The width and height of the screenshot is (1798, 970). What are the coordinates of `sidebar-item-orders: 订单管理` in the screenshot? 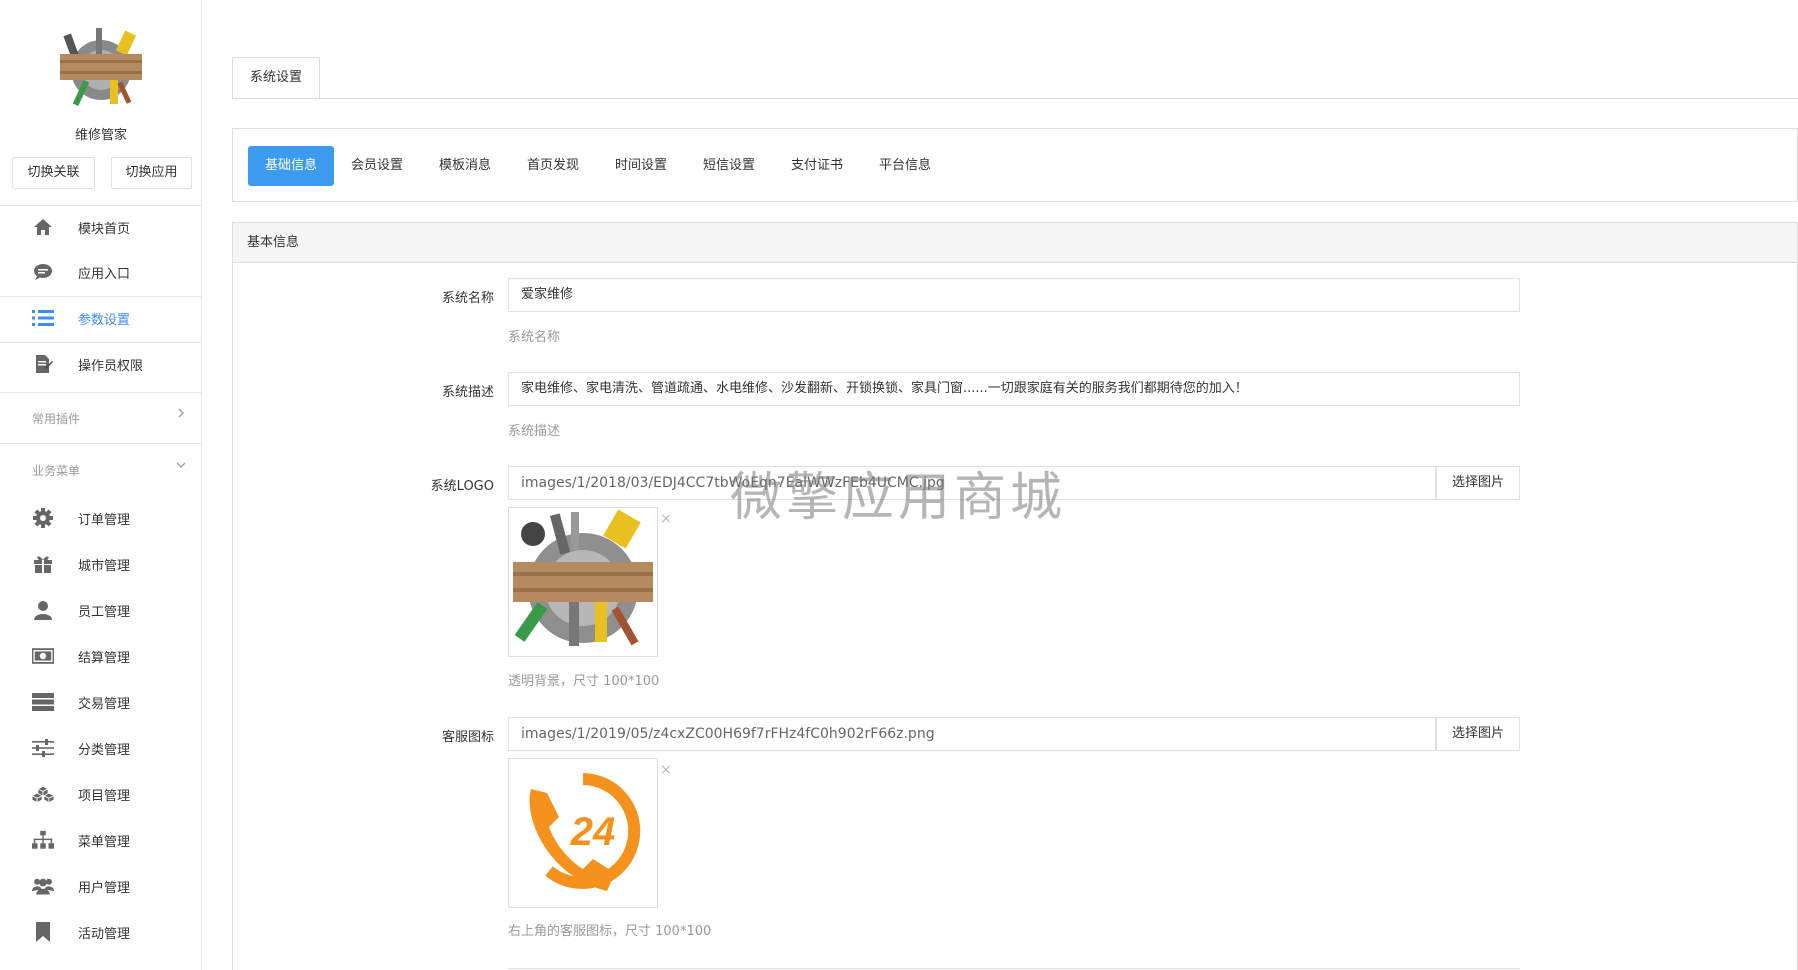 It's located at (101, 518).